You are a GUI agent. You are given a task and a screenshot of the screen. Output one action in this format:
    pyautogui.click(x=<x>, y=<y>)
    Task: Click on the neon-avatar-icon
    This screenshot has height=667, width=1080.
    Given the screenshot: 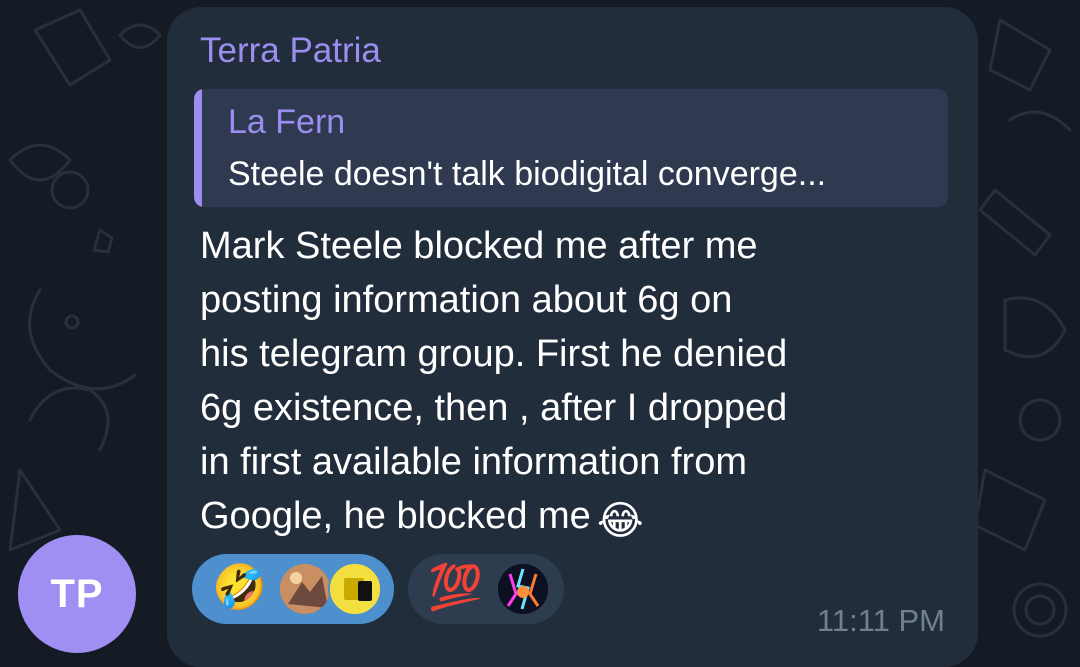 What is the action you would take?
    pyautogui.click(x=523, y=589)
    